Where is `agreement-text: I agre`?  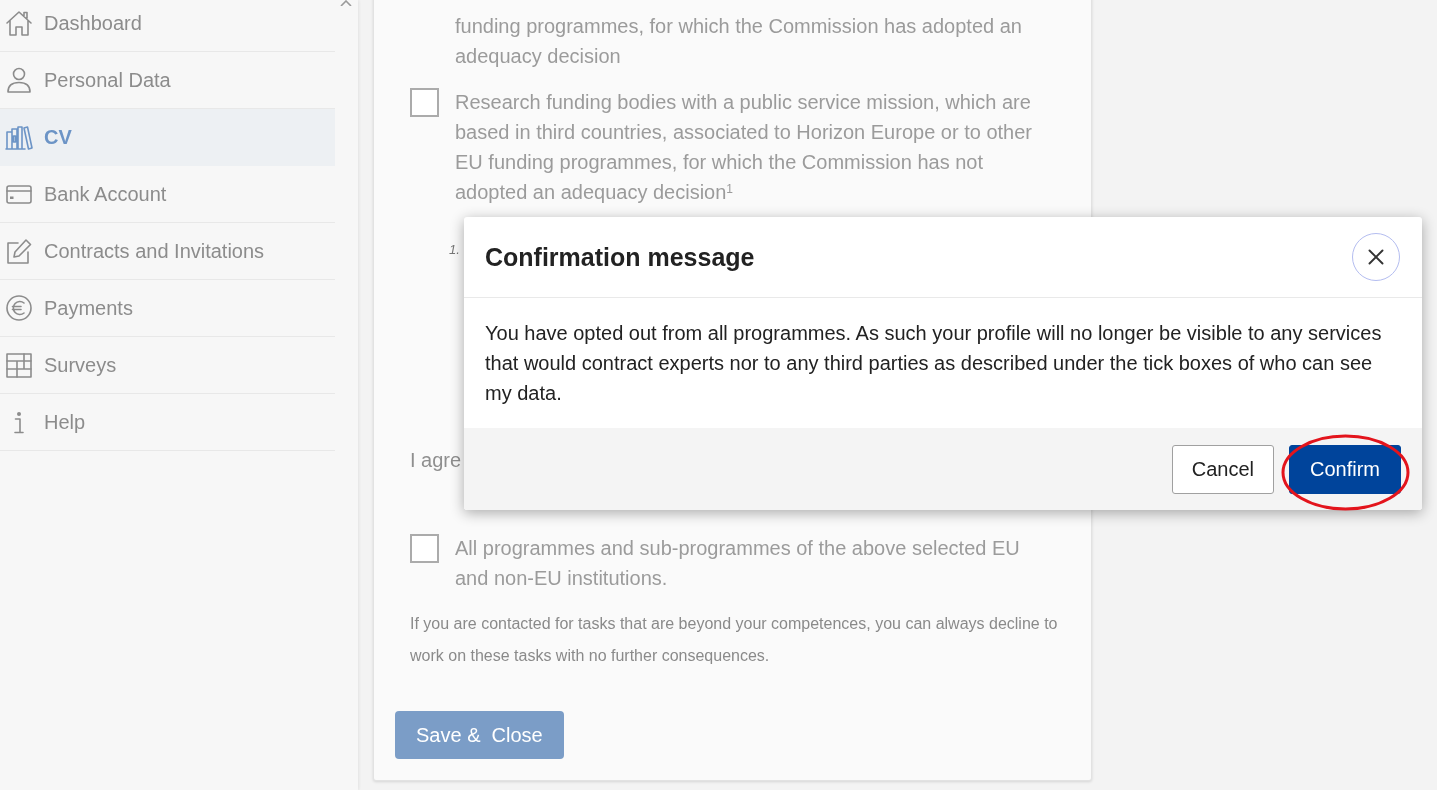 agreement-text: I agre is located at coordinates (436, 460).